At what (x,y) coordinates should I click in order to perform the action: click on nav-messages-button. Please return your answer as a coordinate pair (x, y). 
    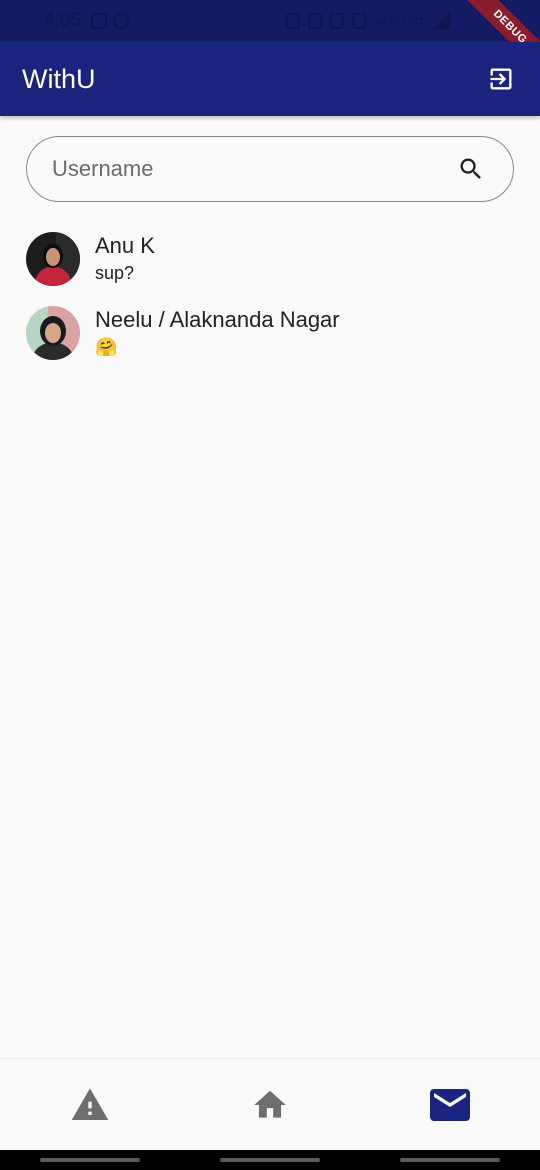
    Looking at the image, I should click on (450, 1105).